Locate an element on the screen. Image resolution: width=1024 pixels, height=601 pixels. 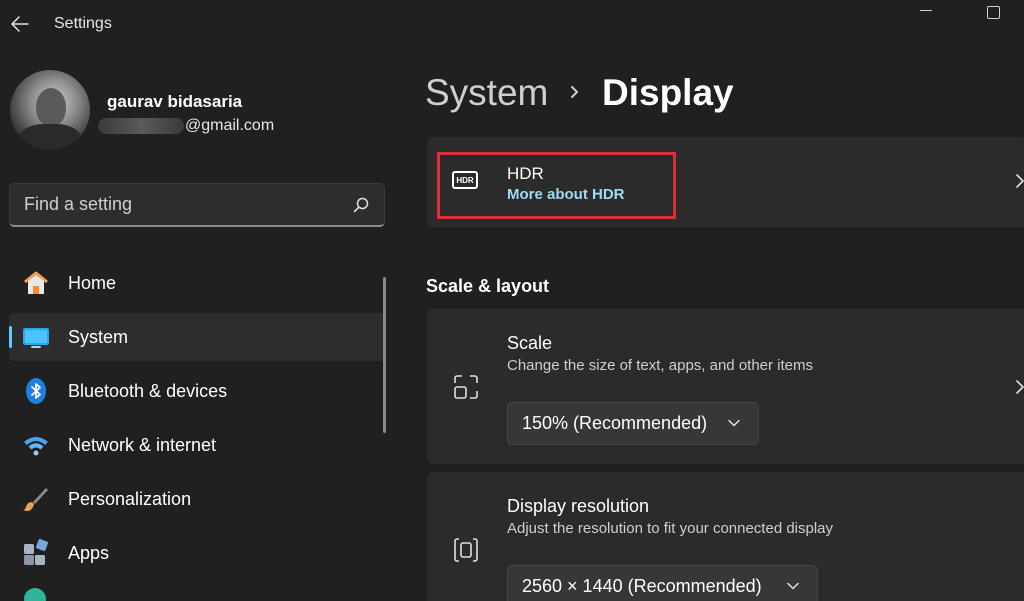
resolution-dropdown-value: 2560 × 1440 (Recommended) is located at coordinates (642, 586).